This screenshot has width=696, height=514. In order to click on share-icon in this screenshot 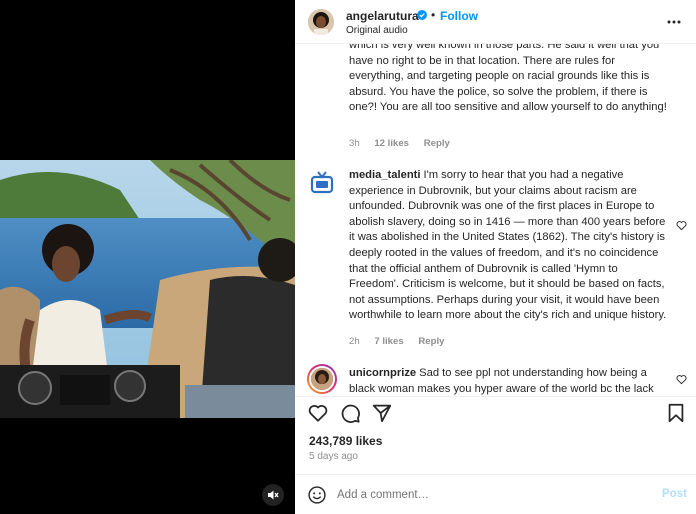, I will do `click(382, 413)`.